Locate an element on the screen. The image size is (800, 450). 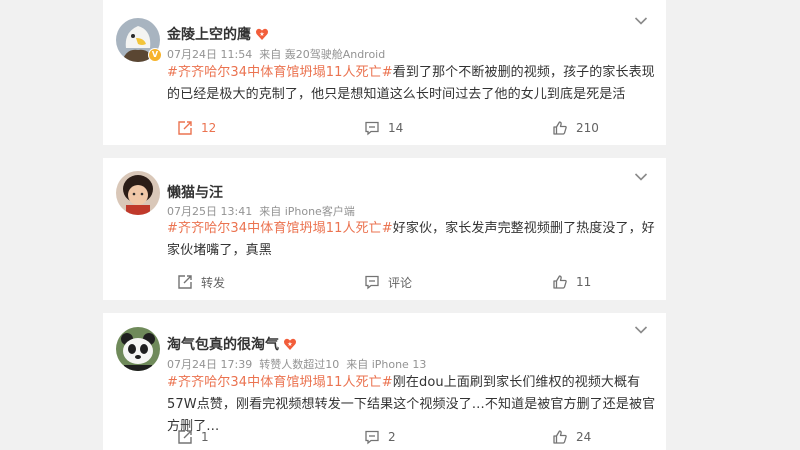
comment-count: 2 is located at coordinates (392, 437).